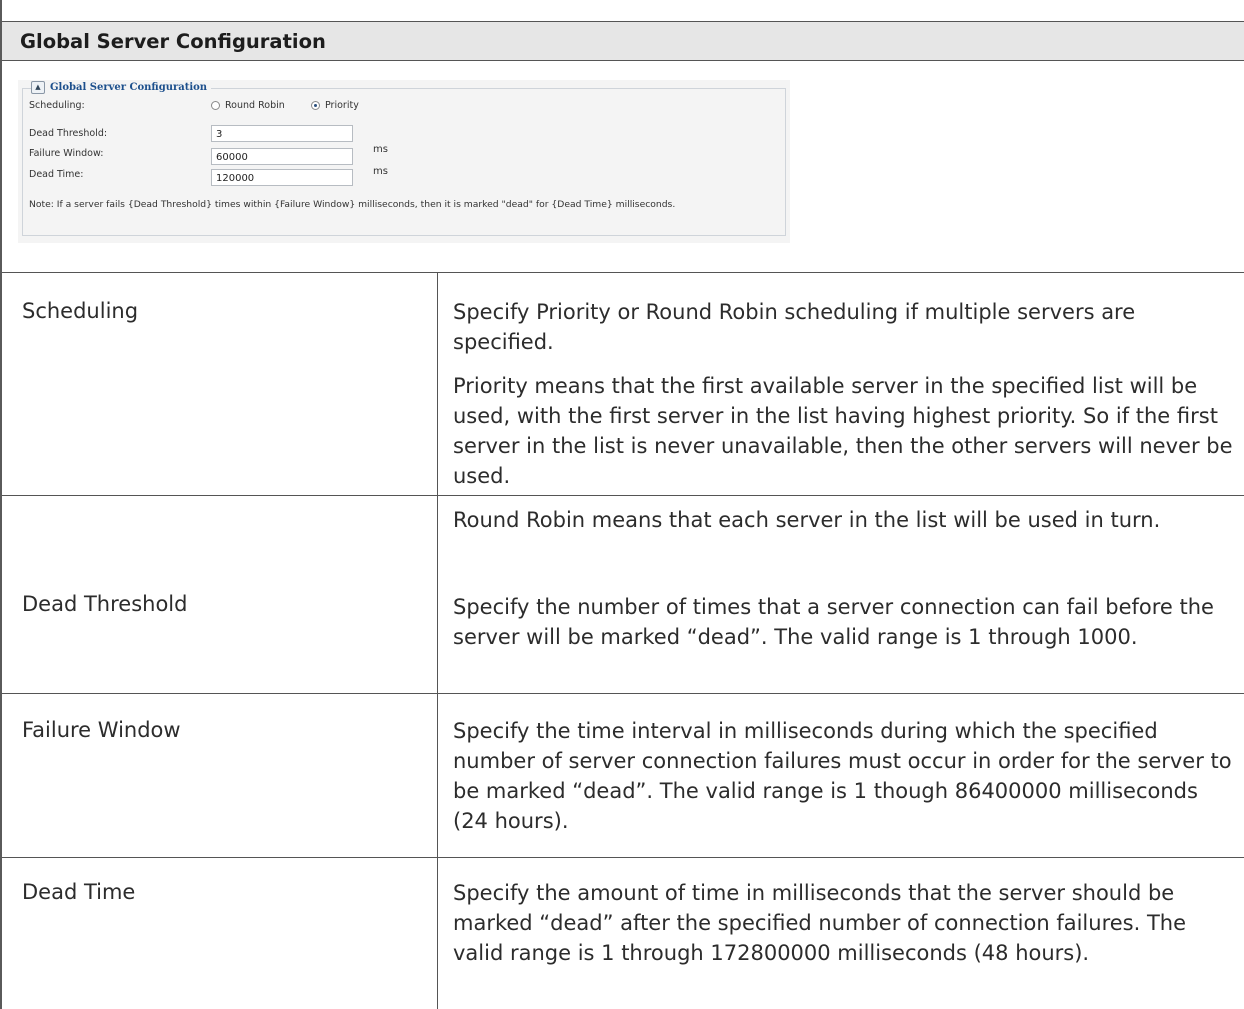 This screenshot has width=1244, height=1009. Describe the element at coordinates (68, 133) in the screenshot. I see `dead-threshold-label: Dead Threshold:` at that location.